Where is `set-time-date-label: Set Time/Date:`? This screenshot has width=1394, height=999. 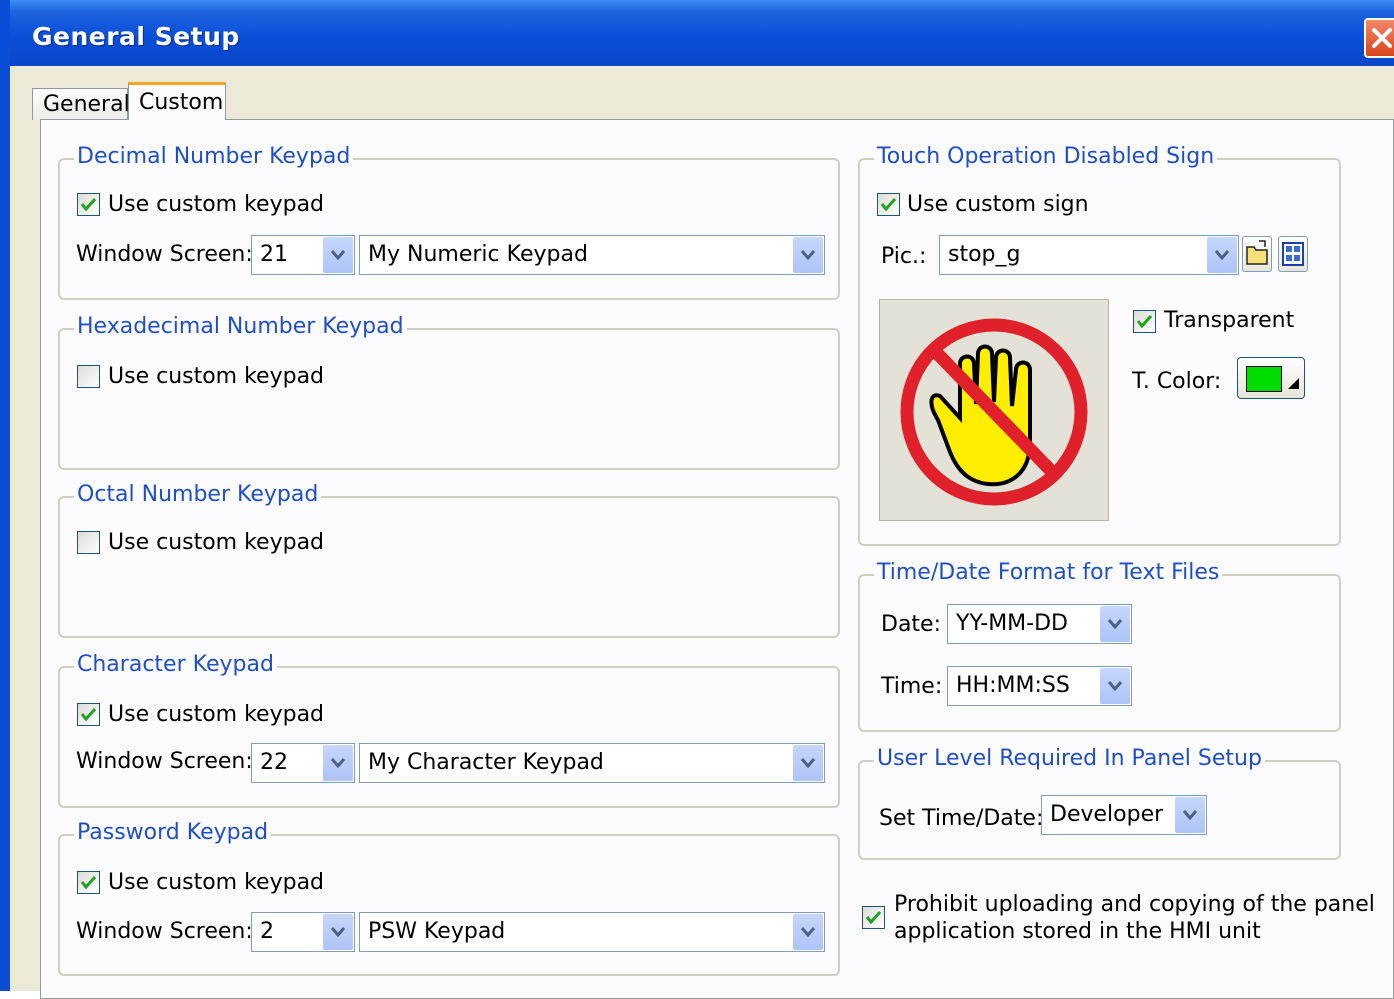
set-time-date-label: Set Time/Date: is located at coordinates (961, 818).